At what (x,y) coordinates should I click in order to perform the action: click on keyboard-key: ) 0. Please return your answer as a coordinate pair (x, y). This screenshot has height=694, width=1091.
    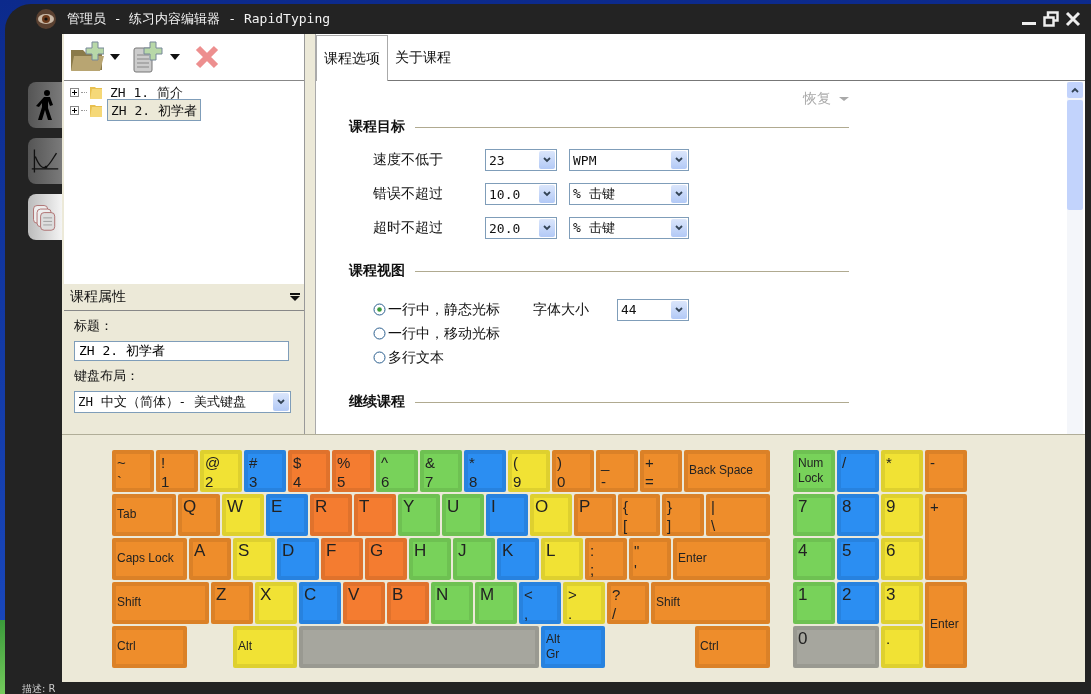
    Looking at the image, I should click on (573, 470).